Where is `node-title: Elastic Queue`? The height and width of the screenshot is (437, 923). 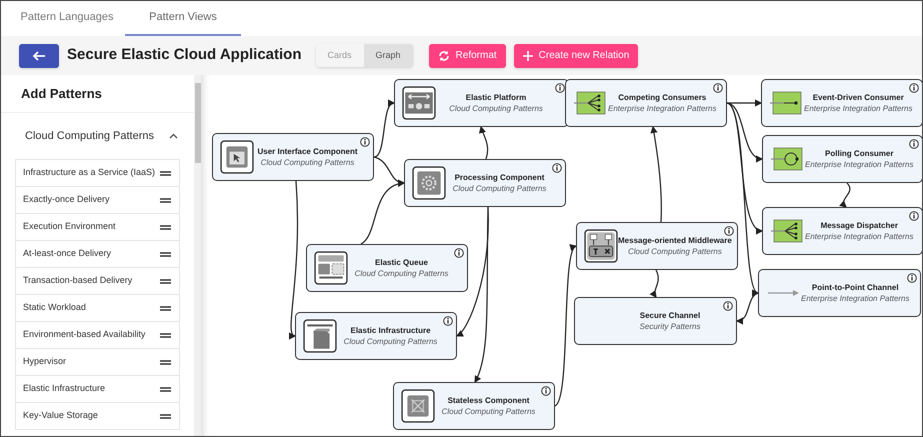
node-title: Elastic Queue is located at coordinates (401, 262).